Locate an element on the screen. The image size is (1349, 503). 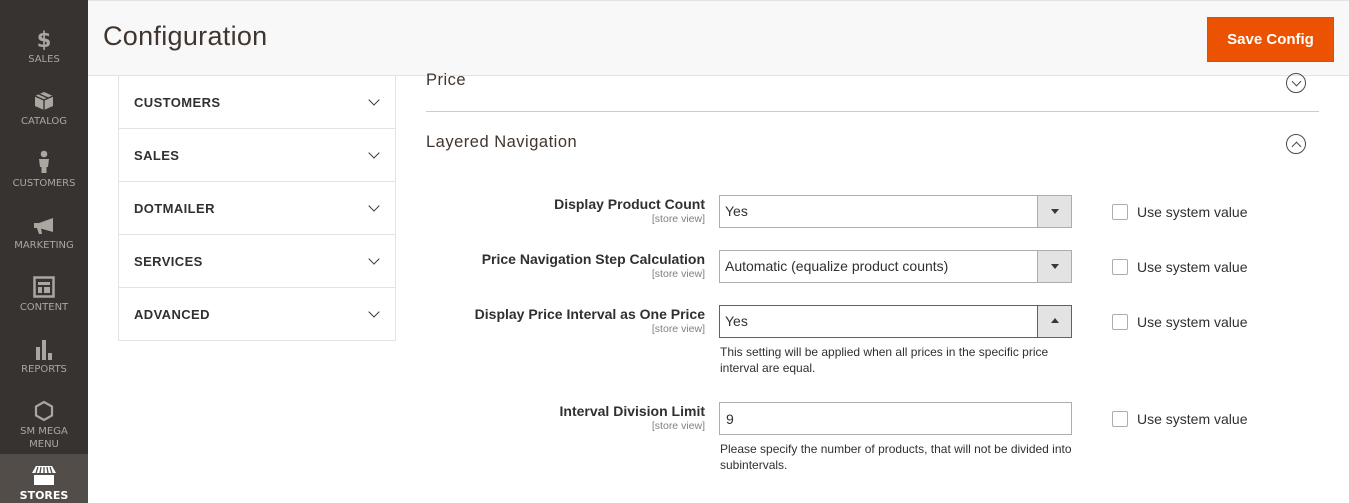
nav-label: REPORTS is located at coordinates (44, 369).